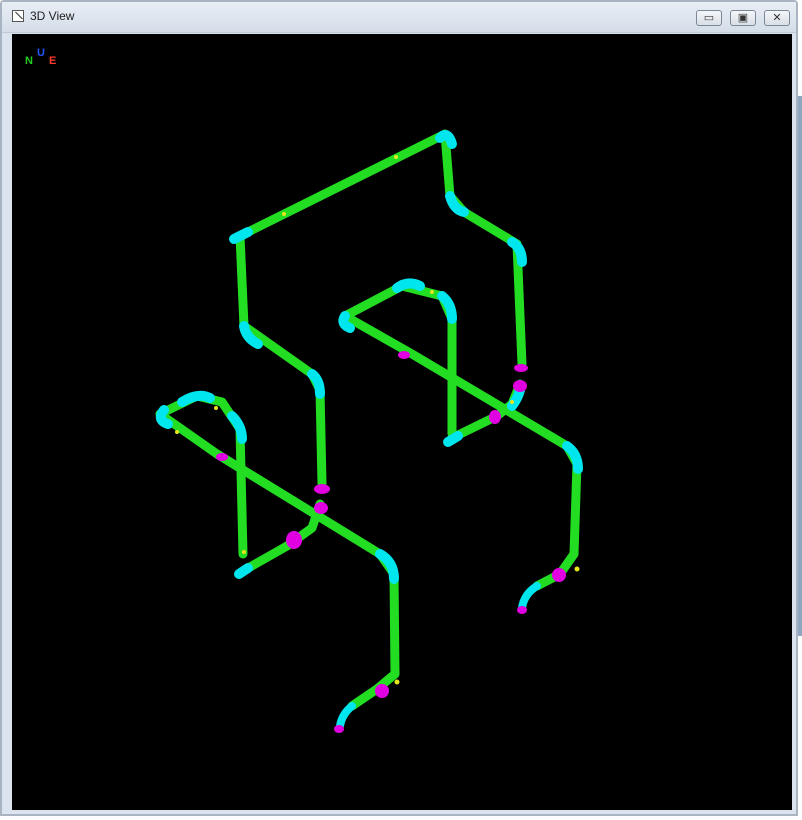 The width and height of the screenshot is (802, 820). Describe the element at coordinates (438, 656) in the screenshot. I see `outlet-elbows` at that location.